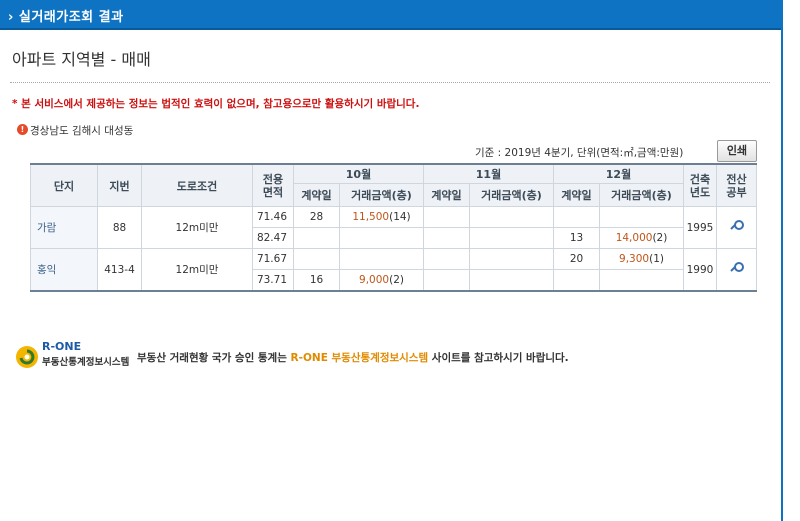 This screenshot has height=521, width=800. Describe the element at coordinates (618, 173) in the screenshot. I see `col-month-12: 12월` at that location.